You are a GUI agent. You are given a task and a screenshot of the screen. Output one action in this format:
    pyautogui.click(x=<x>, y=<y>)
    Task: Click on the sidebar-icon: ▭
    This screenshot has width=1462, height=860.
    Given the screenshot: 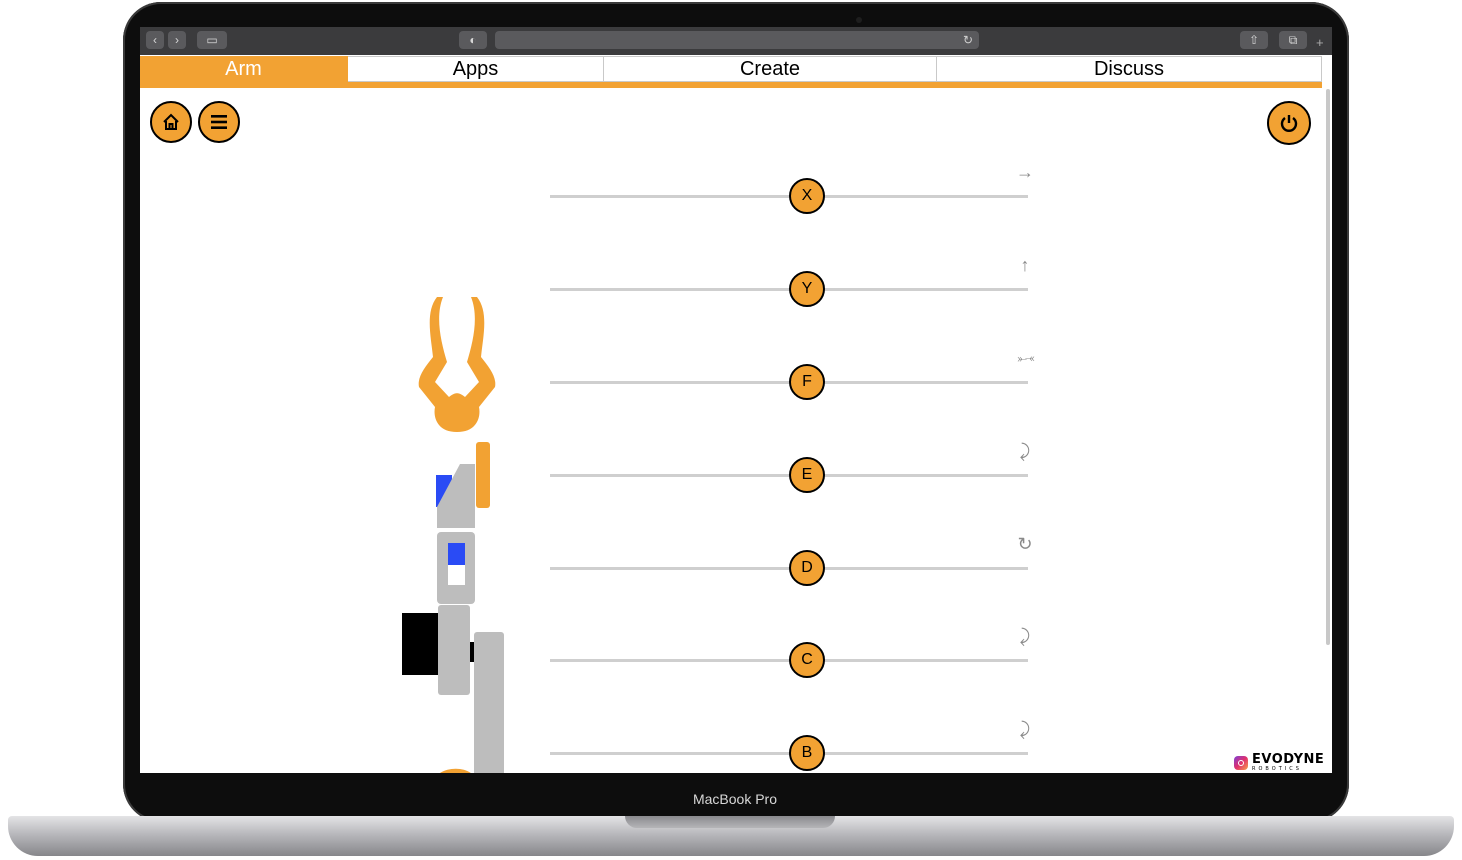 What is the action you would take?
    pyautogui.click(x=212, y=40)
    